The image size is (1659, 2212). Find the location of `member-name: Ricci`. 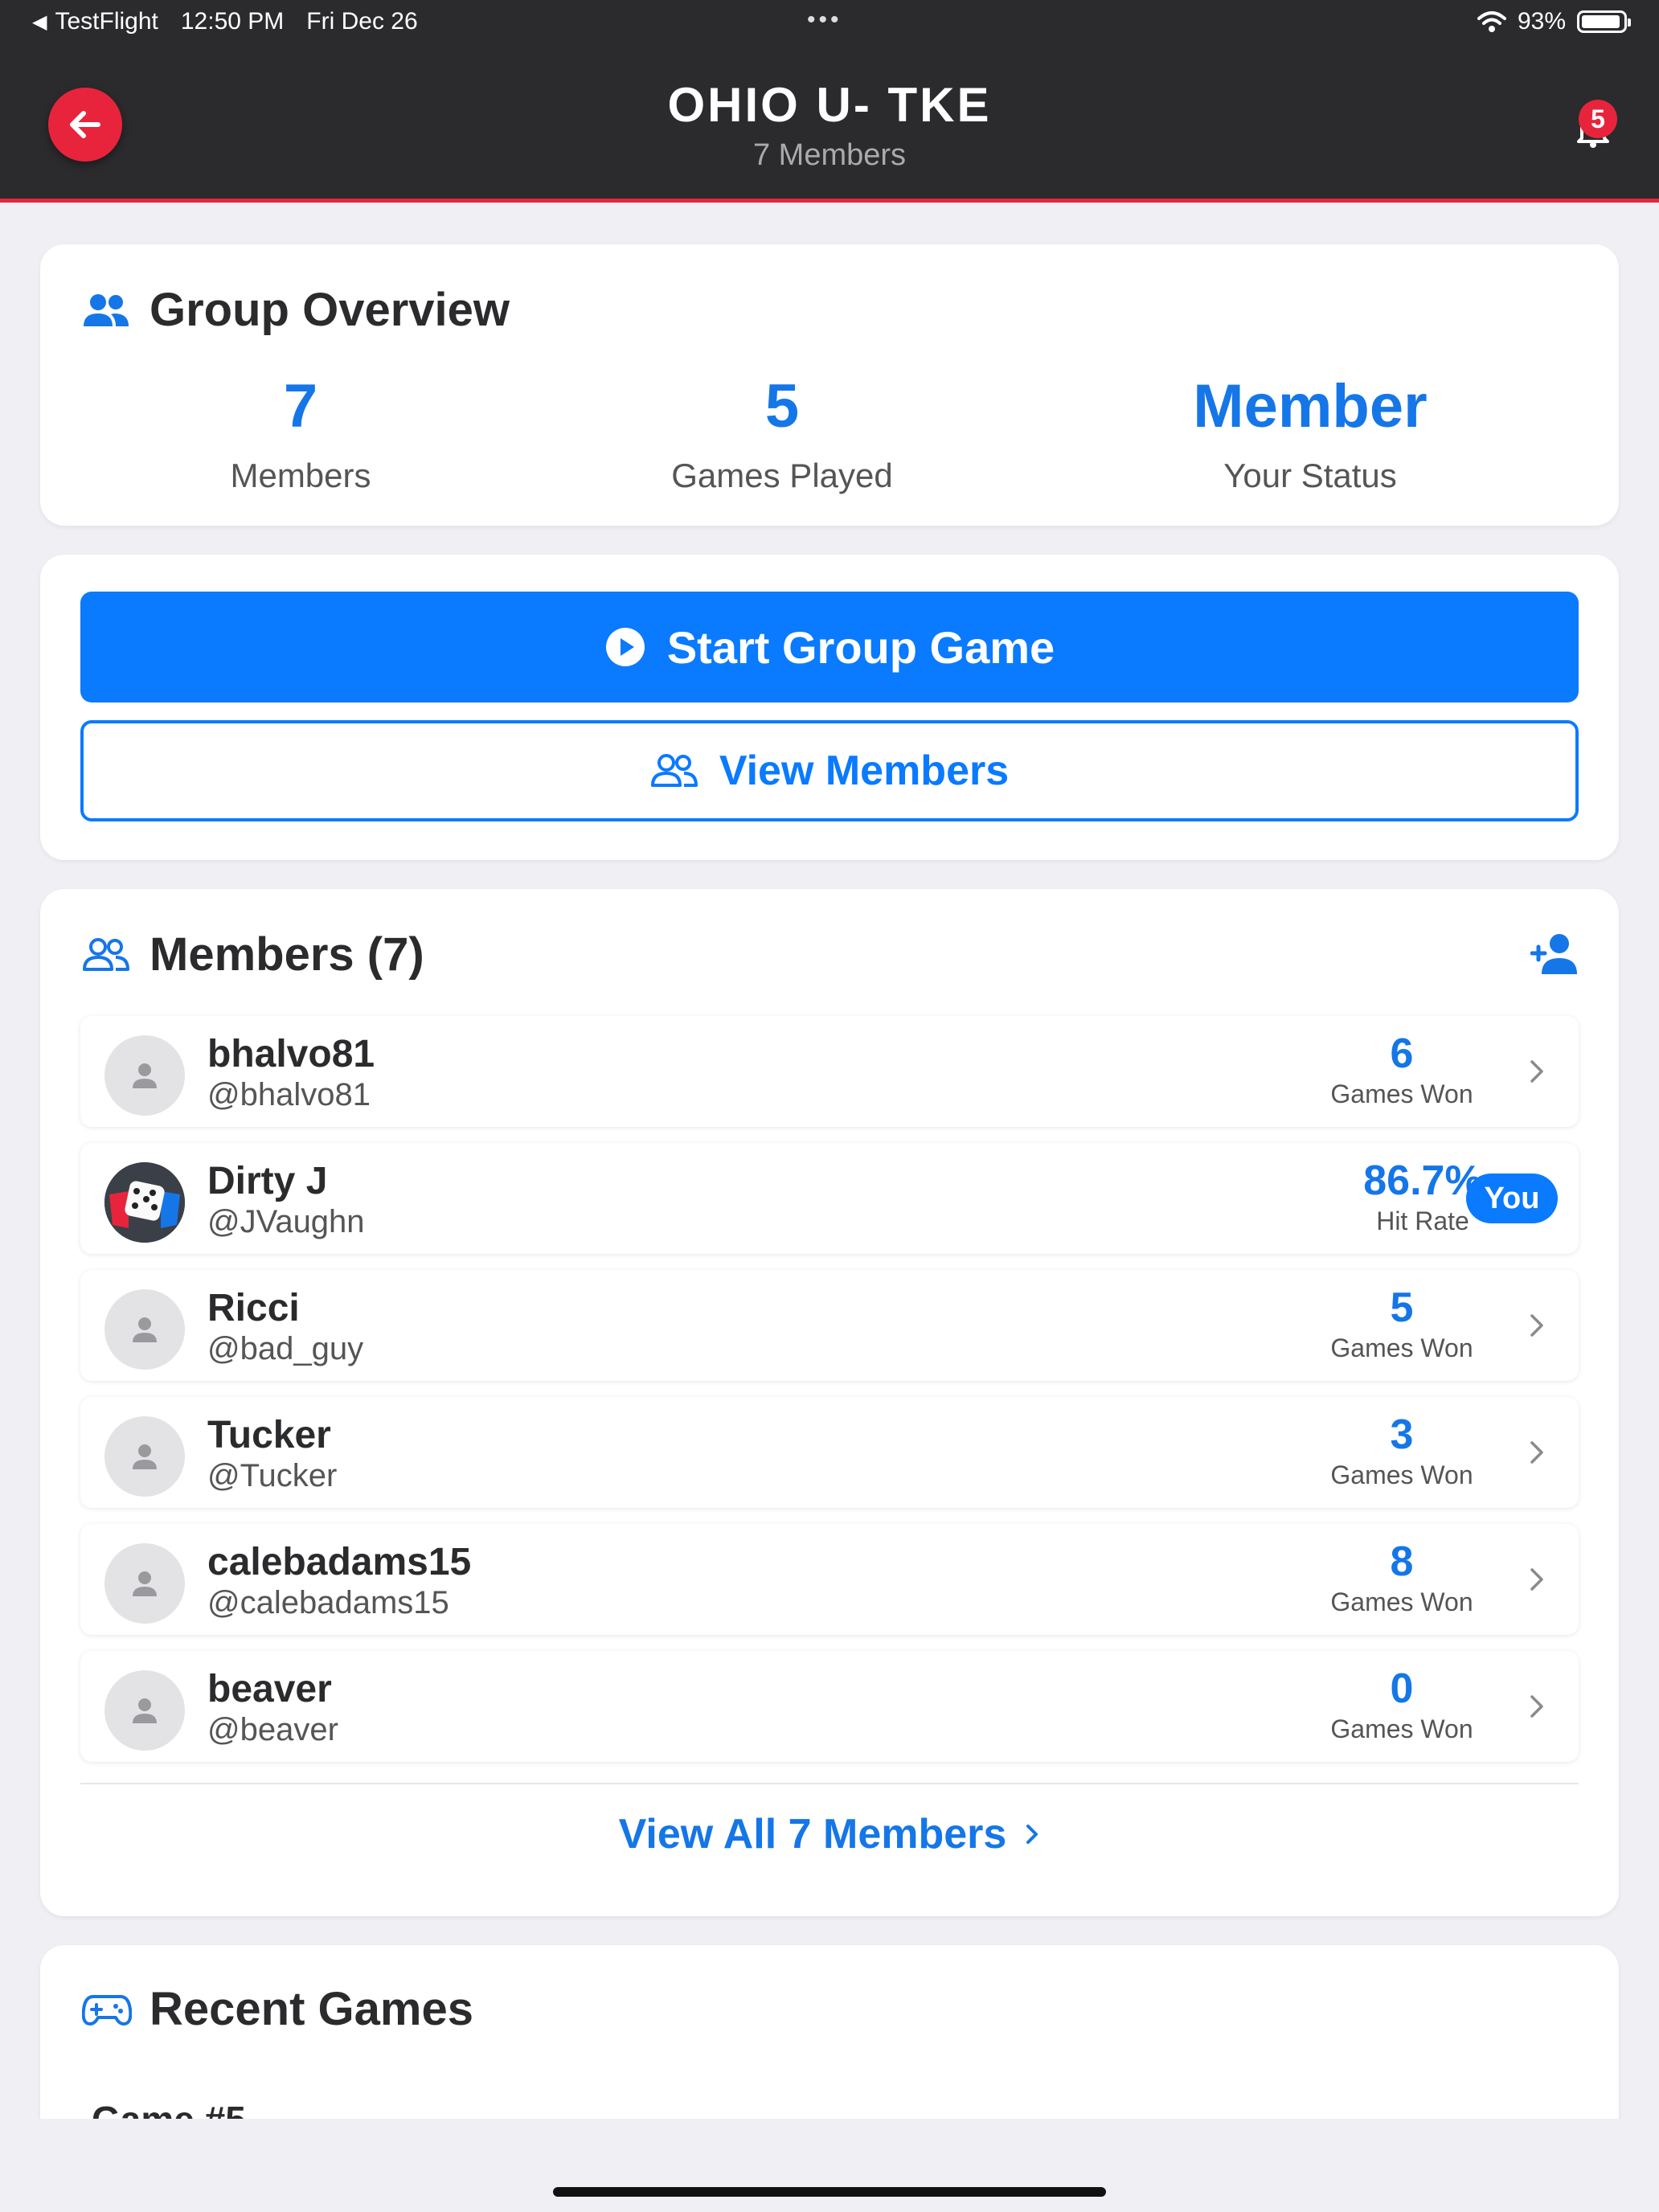

member-name: Ricci is located at coordinates (253, 1308).